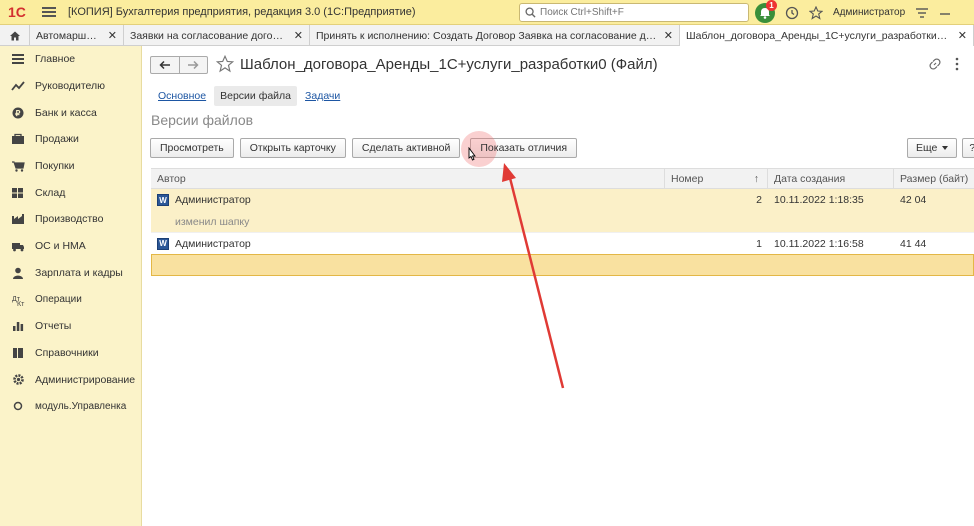 The width and height of the screenshot is (974, 526). What do you see at coordinates (292, 148) in the screenshot?
I see `open-card-button: Открыть карточку` at bounding box center [292, 148].